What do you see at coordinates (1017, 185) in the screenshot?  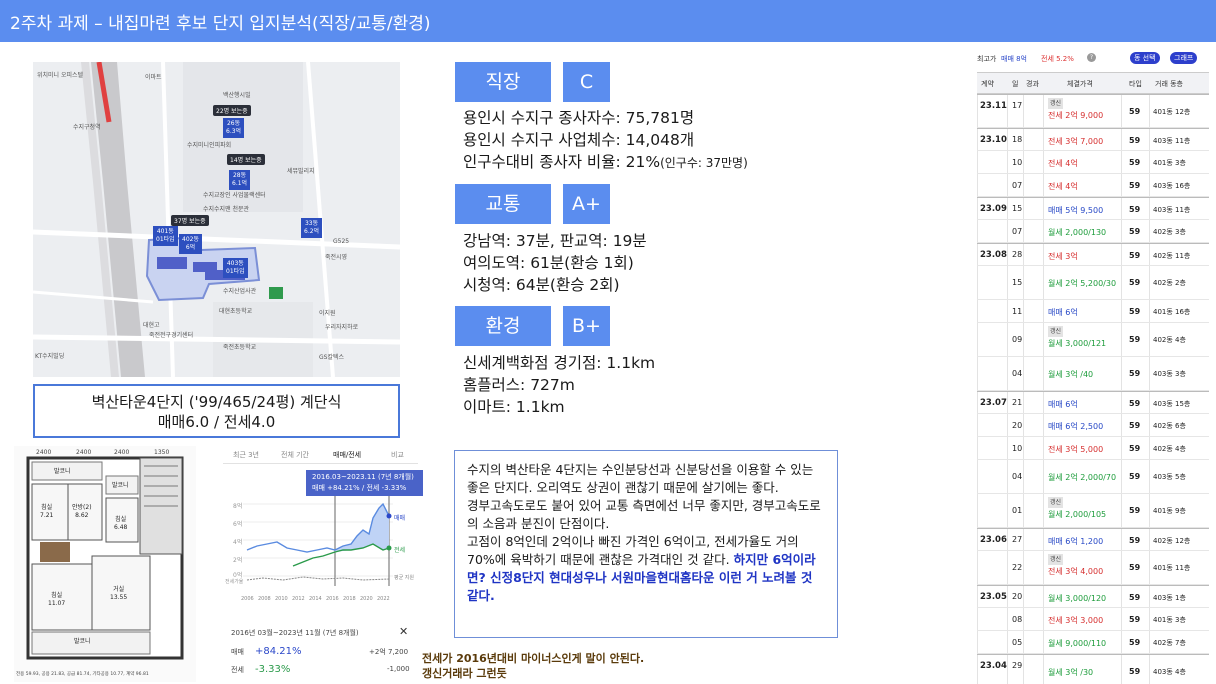 I see `deal-day: 07` at bounding box center [1017, 185].